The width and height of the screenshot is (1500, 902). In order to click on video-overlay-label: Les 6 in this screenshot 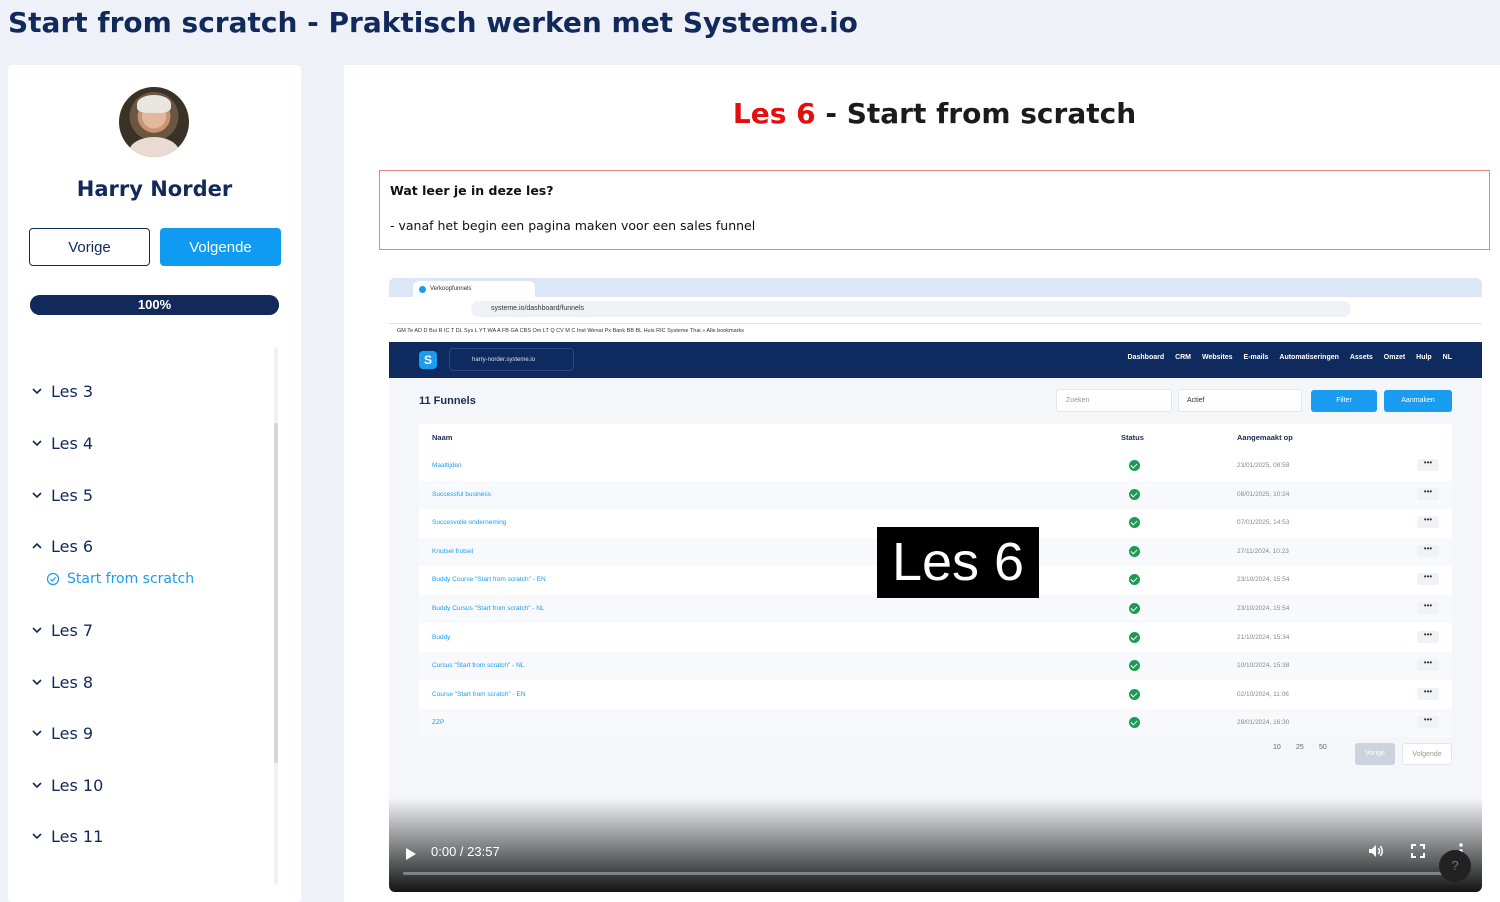, I will do `click(958, 562)`.